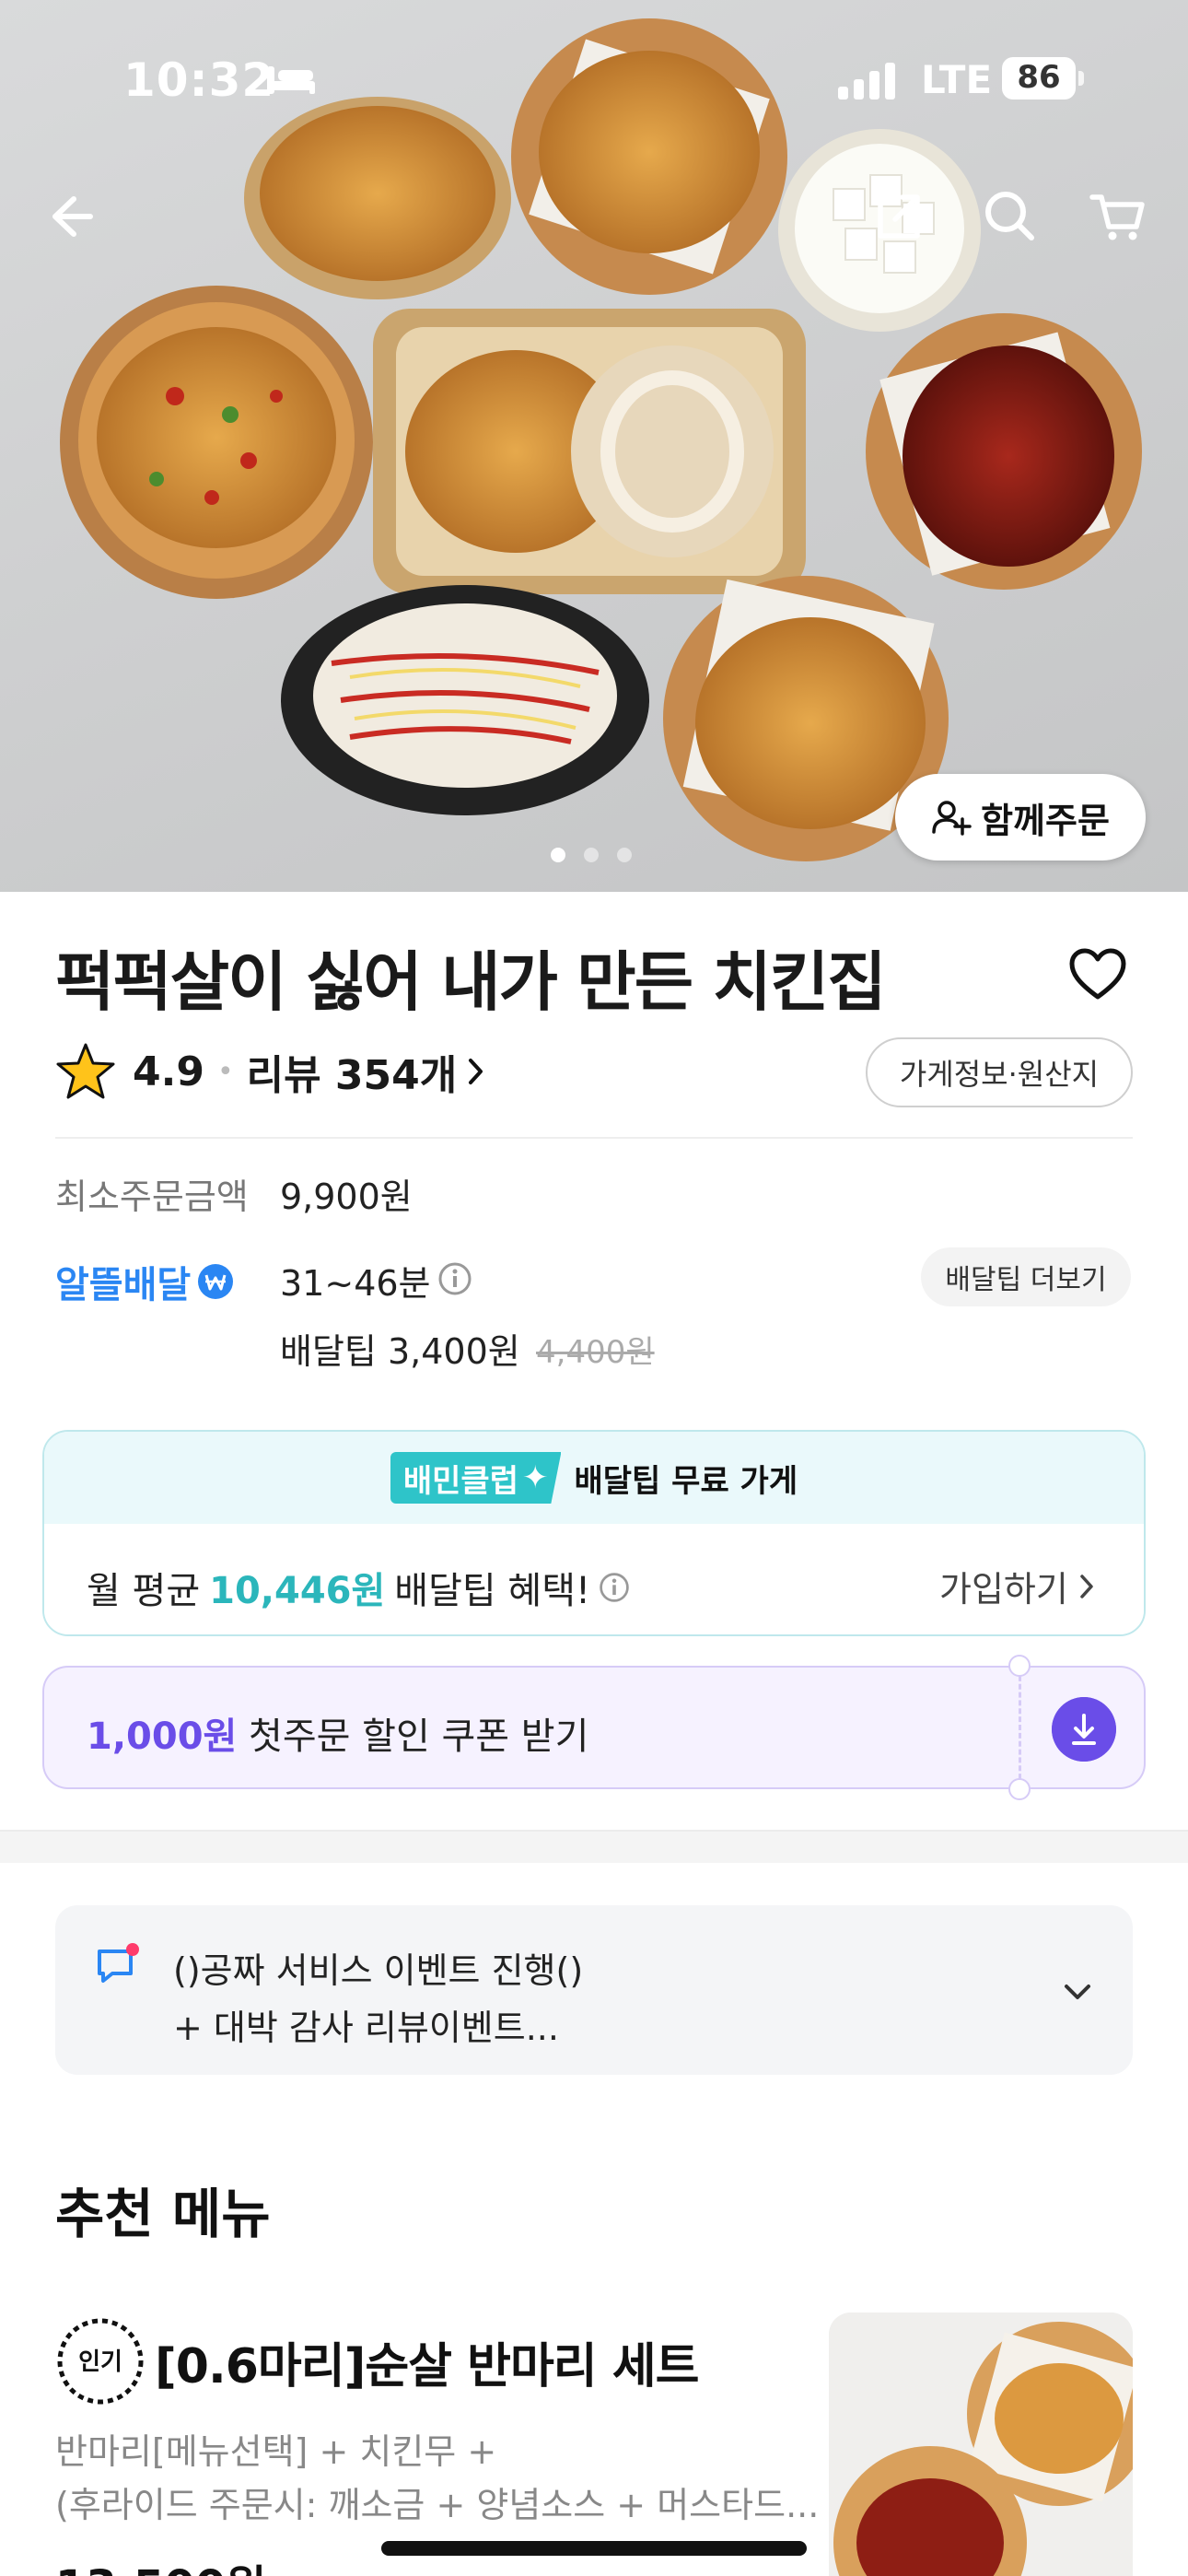  I want to click on recommended-section-title: 추천 메뉴, so click(163, 2214).